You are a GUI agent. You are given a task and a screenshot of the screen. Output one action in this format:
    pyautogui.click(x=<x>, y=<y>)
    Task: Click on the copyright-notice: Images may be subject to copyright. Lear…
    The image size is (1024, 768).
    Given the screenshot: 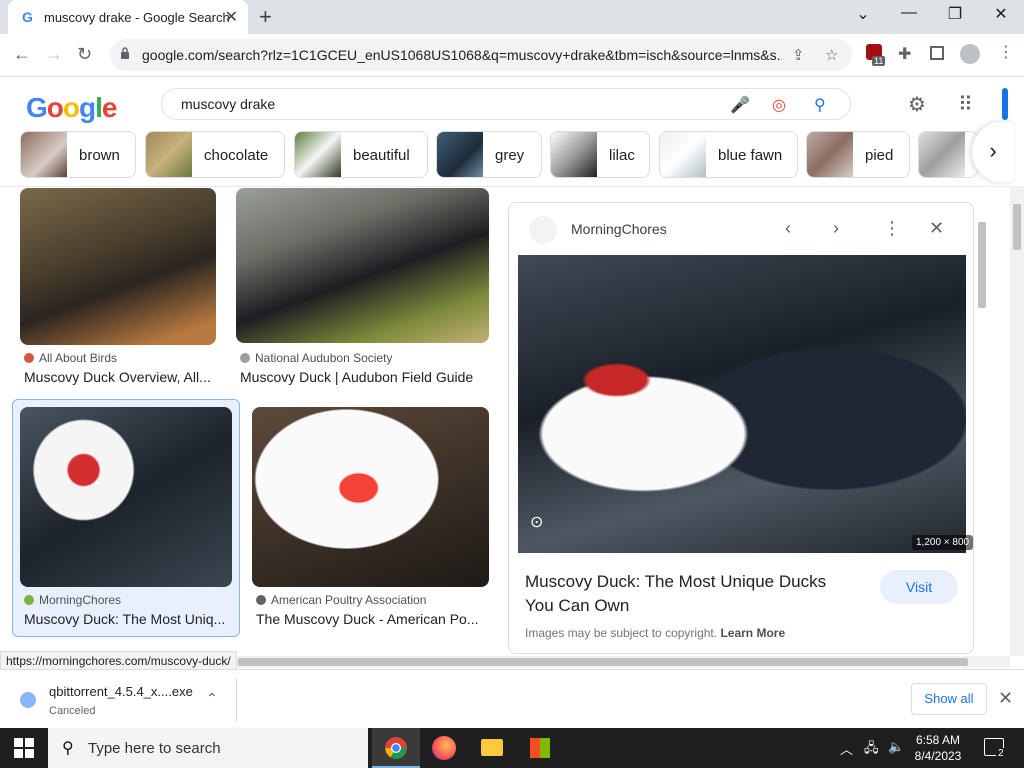 What is the action you would take?
    pyautogui.click(x=655, y=633)
    